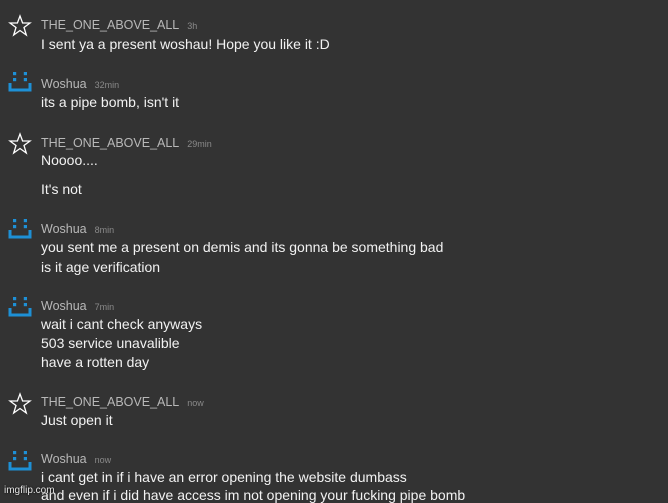 Image resolution: width=668 pixels, height=503 pixels. I want to click on message-timestamp: 7min, so click(104, 307).